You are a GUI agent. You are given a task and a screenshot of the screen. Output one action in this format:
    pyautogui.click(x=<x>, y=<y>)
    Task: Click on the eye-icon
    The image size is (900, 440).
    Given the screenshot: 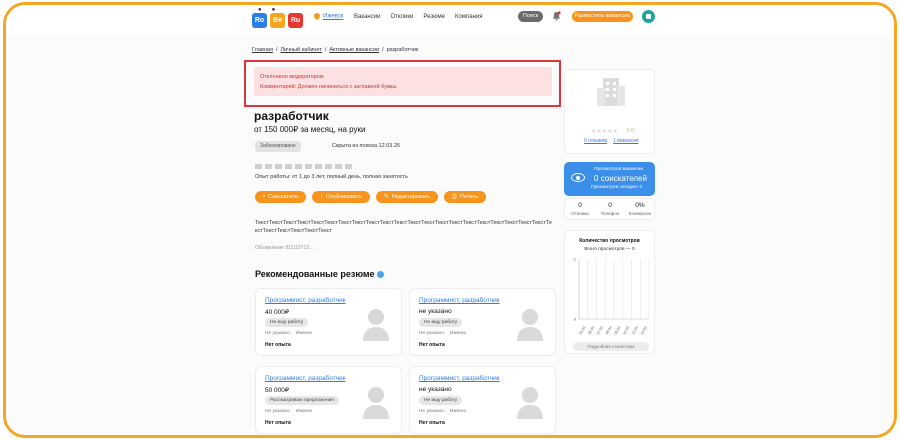 What is the action you would take?
    pyautogui.click(x=578, y=177)
    